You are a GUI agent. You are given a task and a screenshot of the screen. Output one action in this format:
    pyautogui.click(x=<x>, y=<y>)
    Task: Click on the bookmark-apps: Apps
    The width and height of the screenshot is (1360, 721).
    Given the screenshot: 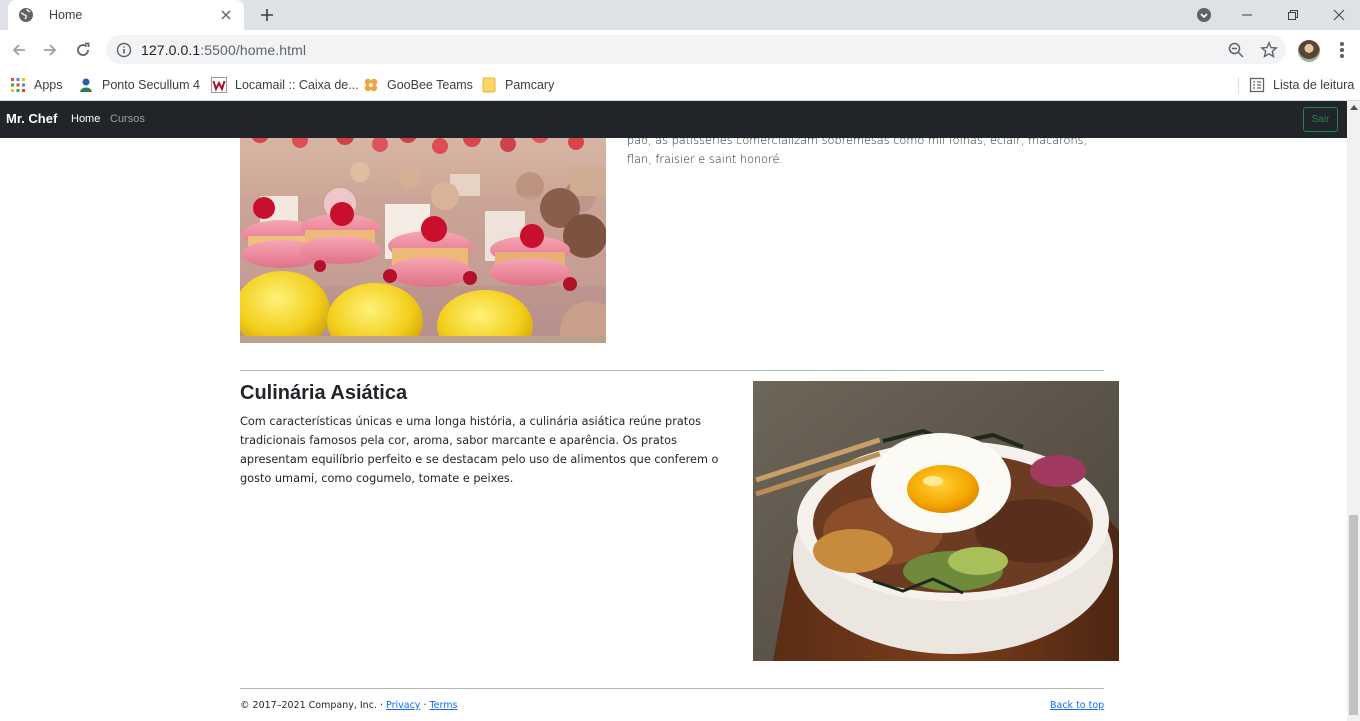 What is the action you would take?
    pyautogui.click(x=36, y=85)
    